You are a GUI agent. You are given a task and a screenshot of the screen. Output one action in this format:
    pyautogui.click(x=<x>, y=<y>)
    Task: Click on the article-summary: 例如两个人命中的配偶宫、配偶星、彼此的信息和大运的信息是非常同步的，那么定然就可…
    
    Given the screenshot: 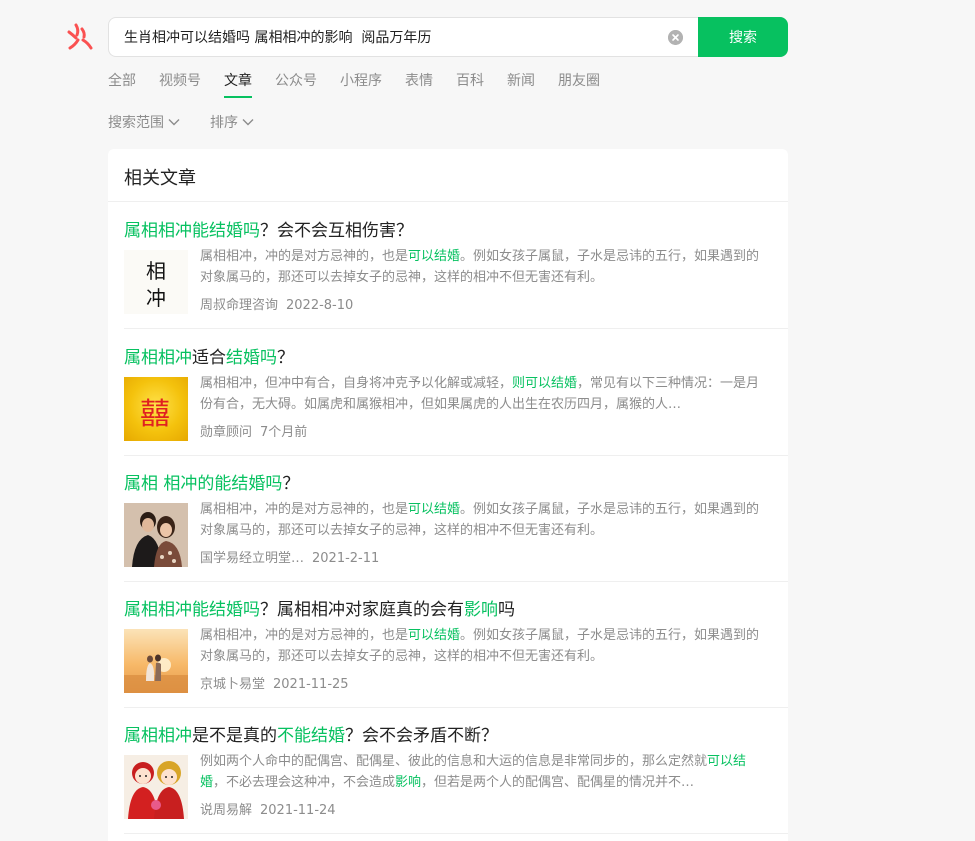 What is the action you would take?
    pyautogui.click(x=483, y=772)
    